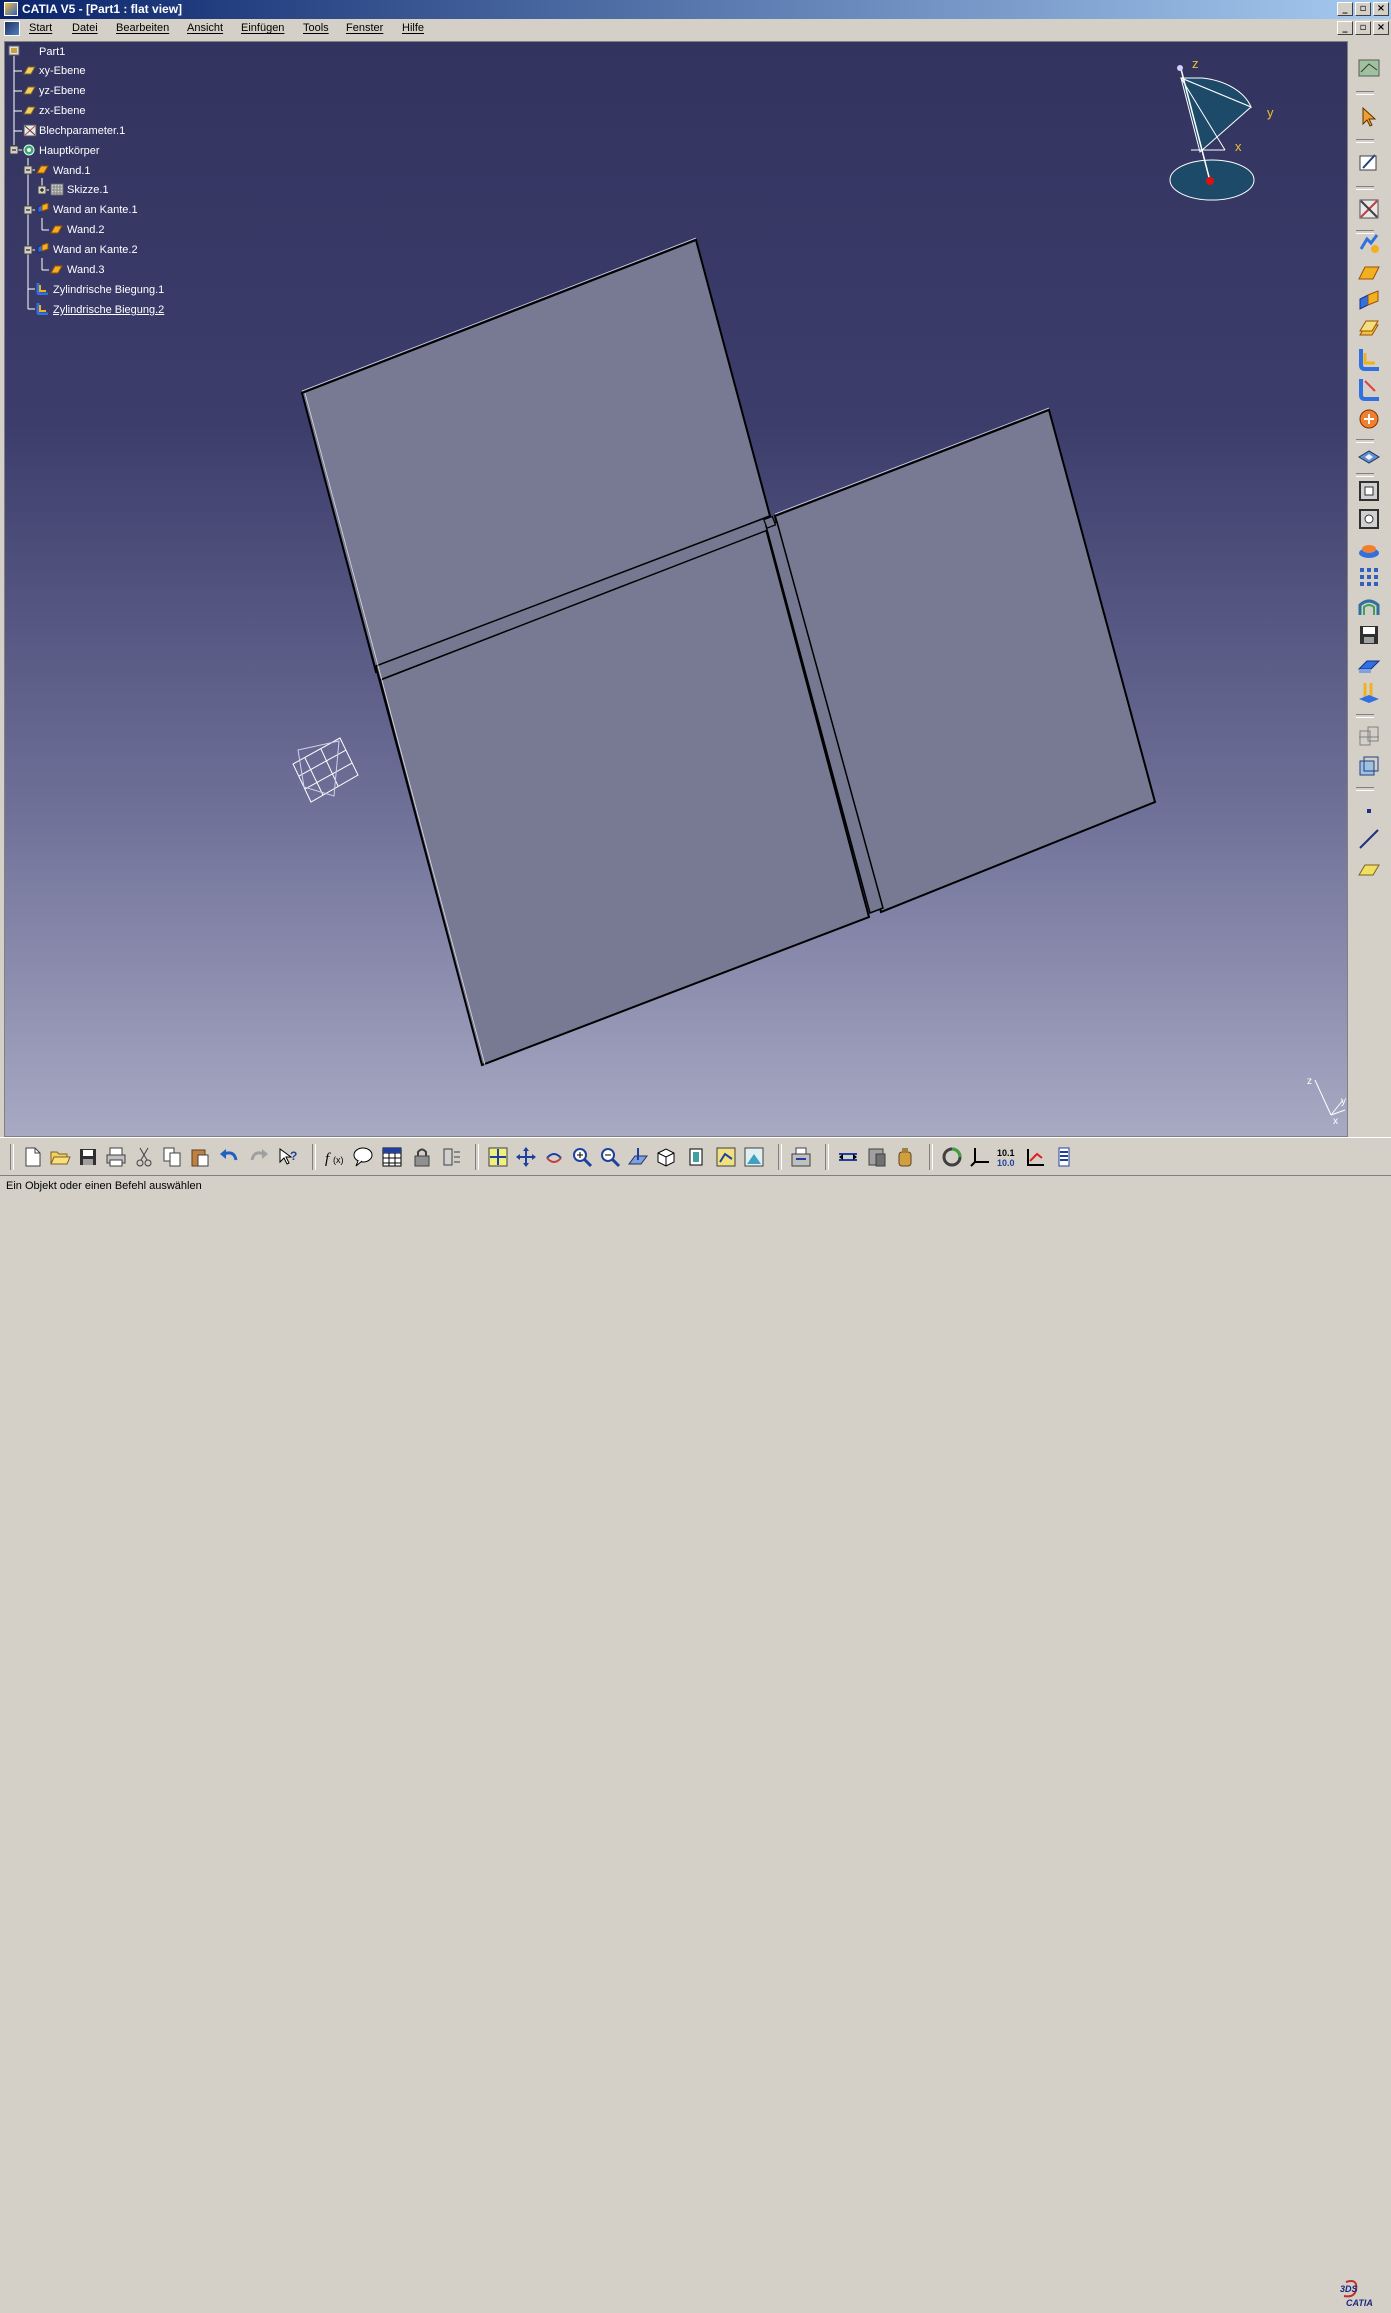 Image resolution: width=1391 pixels, height=2313 pixels. I want to click on pattern-icon, so click(1369, 549).